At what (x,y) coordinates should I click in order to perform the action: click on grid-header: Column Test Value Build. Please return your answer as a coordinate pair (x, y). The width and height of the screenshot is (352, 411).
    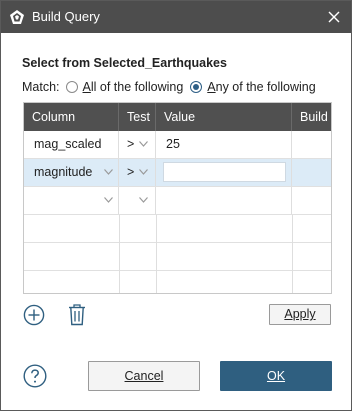
    Looking at the image, I should click on (177, 117).